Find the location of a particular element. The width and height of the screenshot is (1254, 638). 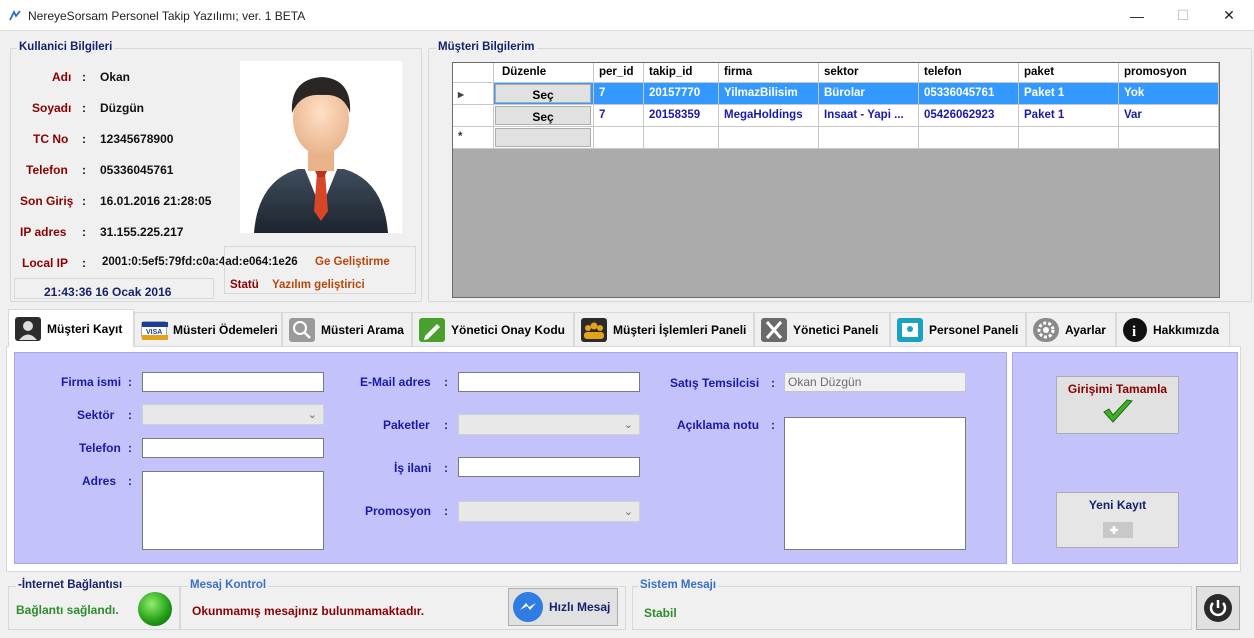

sektor-select: ⌄ is located at coordinates (233, 414).